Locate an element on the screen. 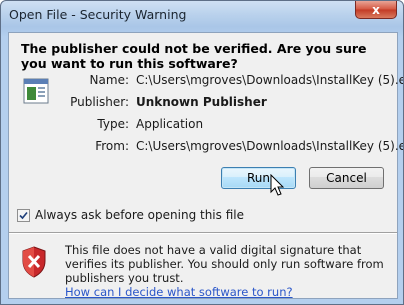 Image resolution: width=404 pixels, height=305 pixels. always-ask-option: Always ask before opening this file is located at coordinates (130, 215).